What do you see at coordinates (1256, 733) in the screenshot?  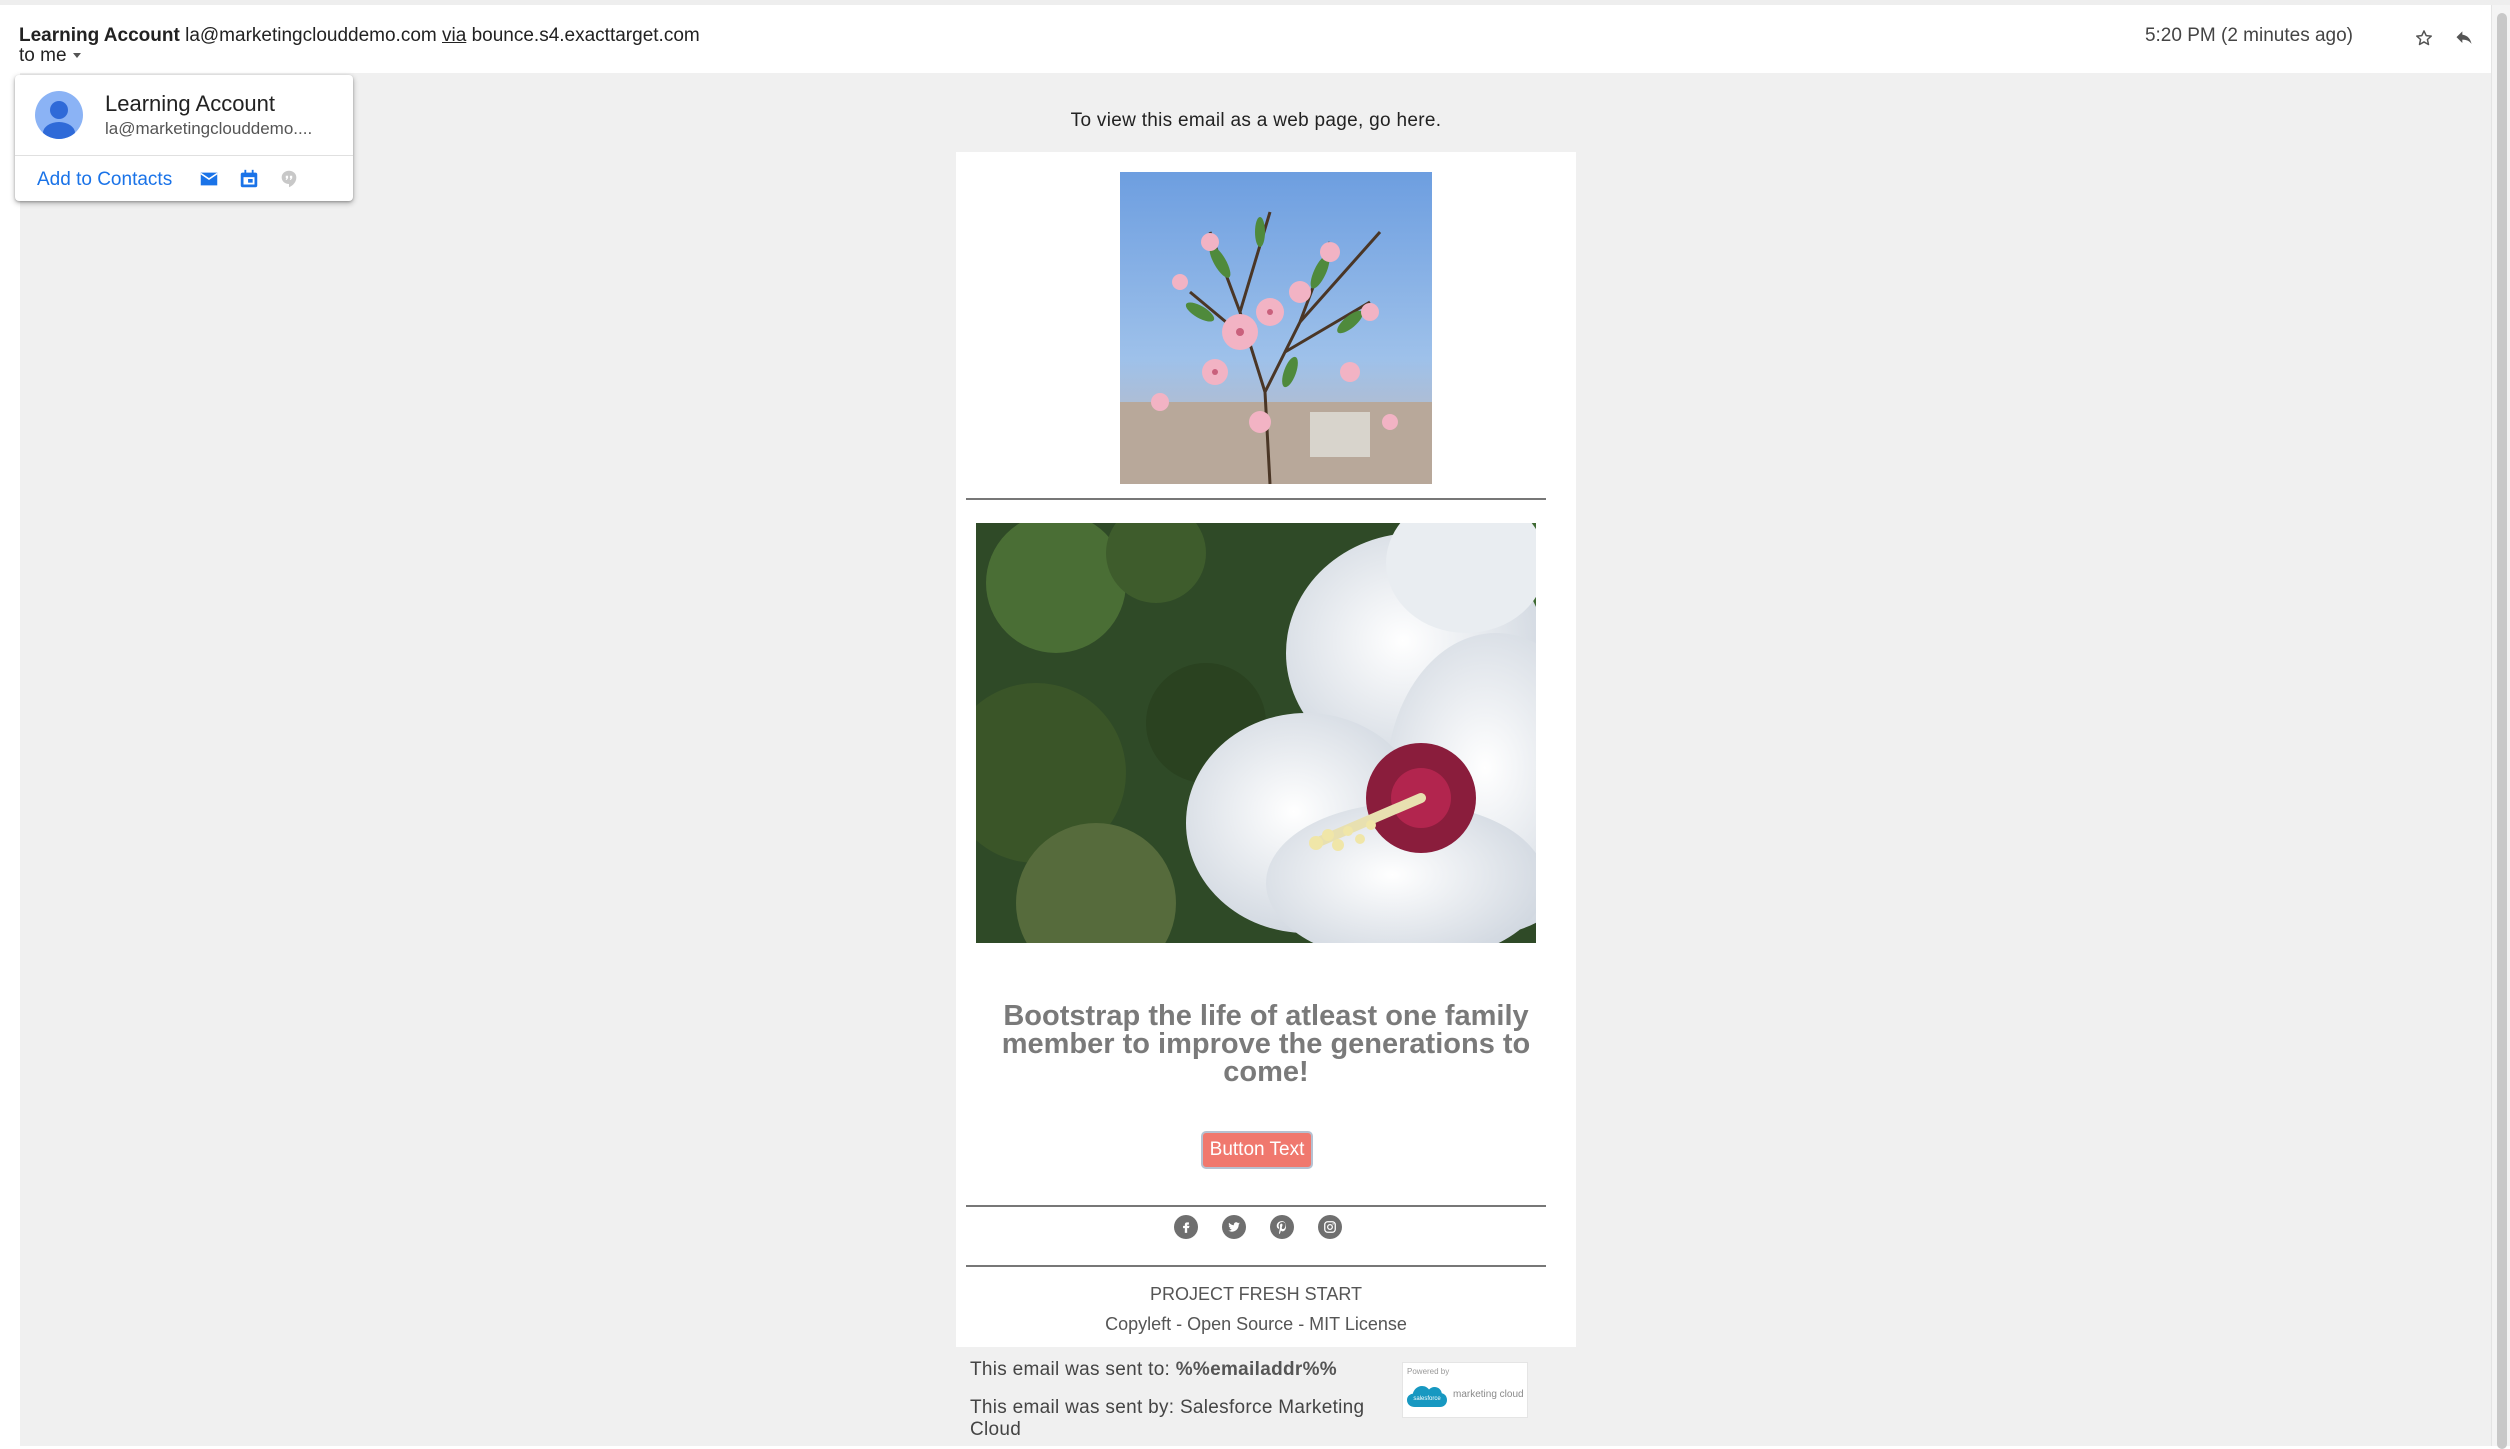 I see `hibiscus-photo` at bounding box center [1256, 733].